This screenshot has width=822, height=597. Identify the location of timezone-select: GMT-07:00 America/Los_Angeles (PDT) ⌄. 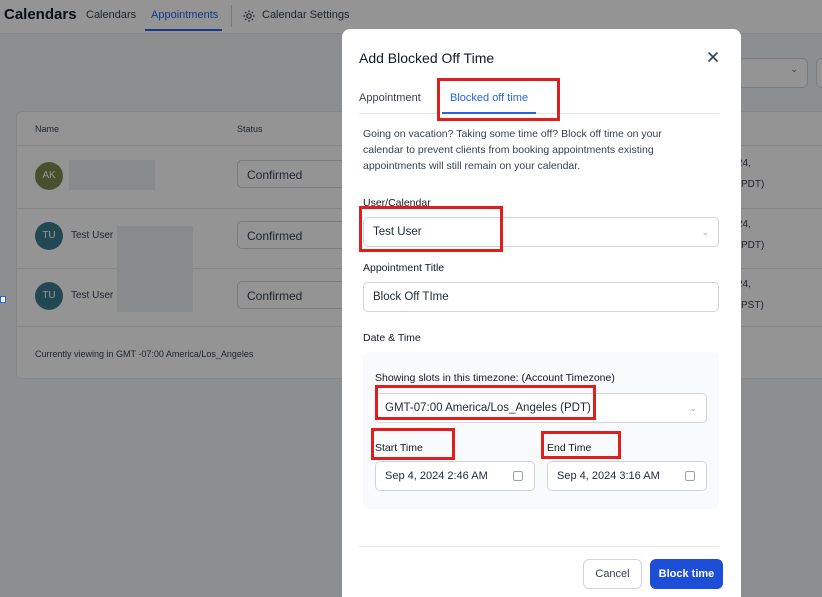
(541, 408).